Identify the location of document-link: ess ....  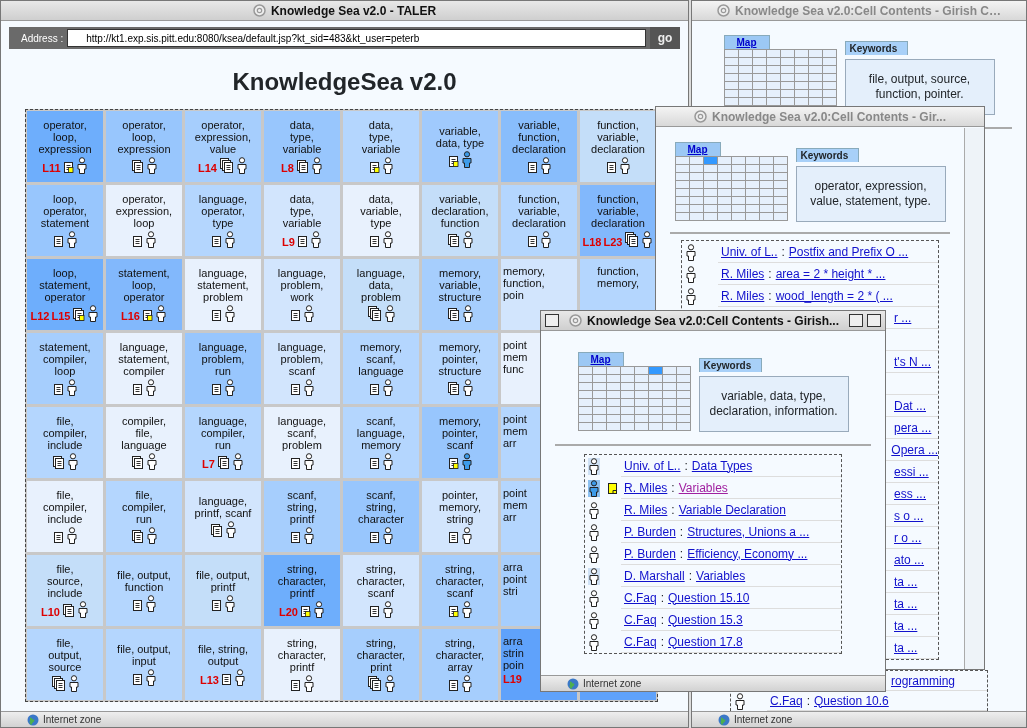
(910, 493).